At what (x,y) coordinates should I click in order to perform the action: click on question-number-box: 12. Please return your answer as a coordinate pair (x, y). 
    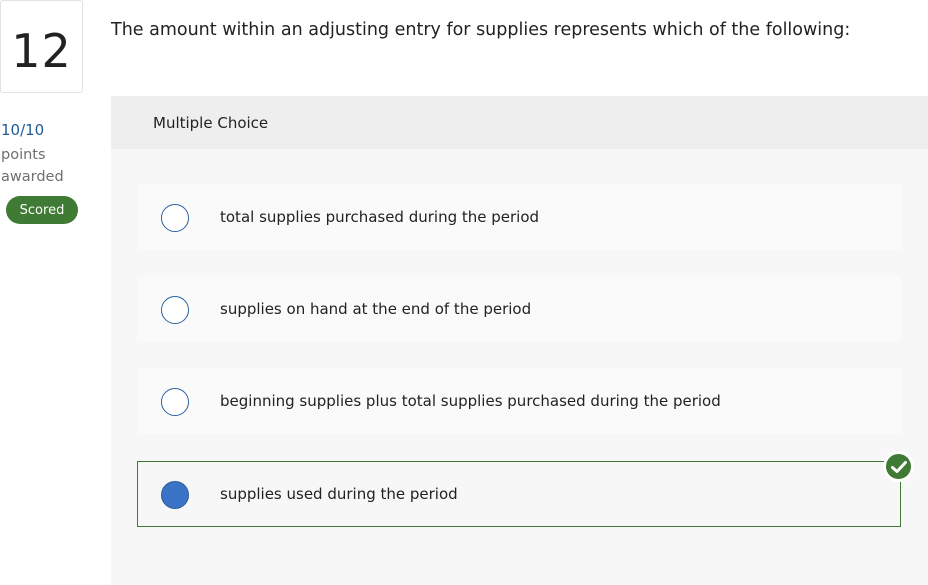
    Looking at the image, I should click on (41, 46).